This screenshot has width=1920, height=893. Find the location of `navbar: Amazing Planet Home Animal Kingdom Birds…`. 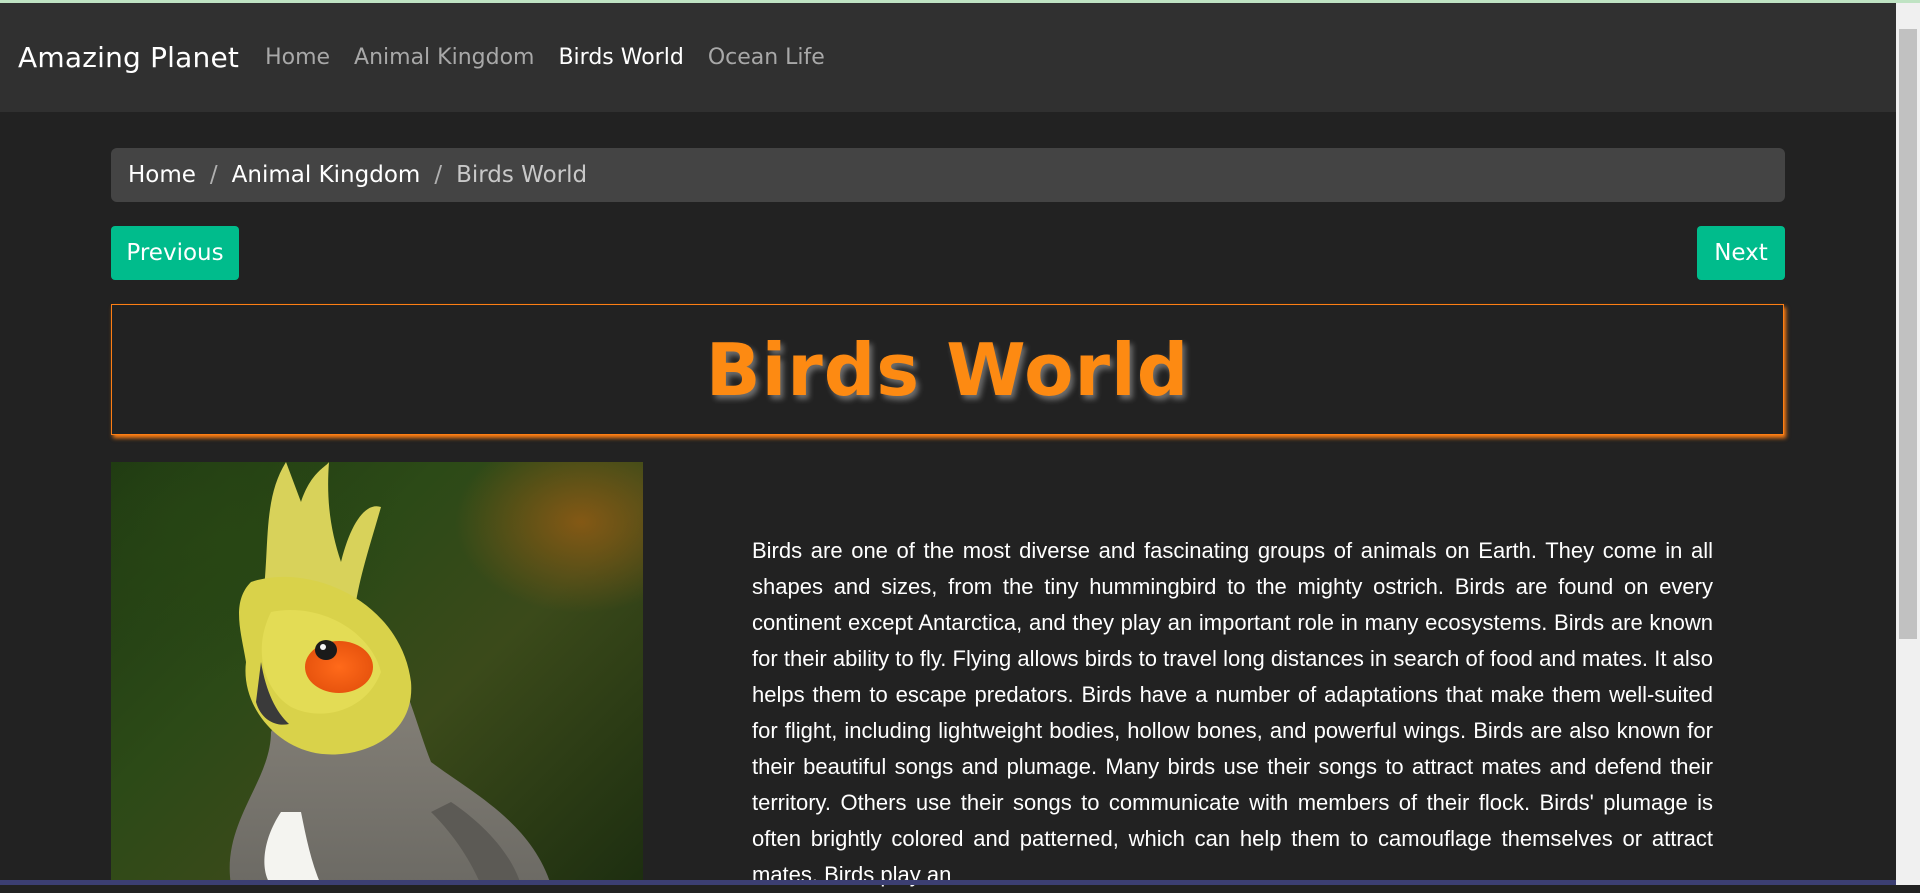

navbar: Amazing Planet Home Animal Kingdom Birds… is located at coordinates (948, 57).